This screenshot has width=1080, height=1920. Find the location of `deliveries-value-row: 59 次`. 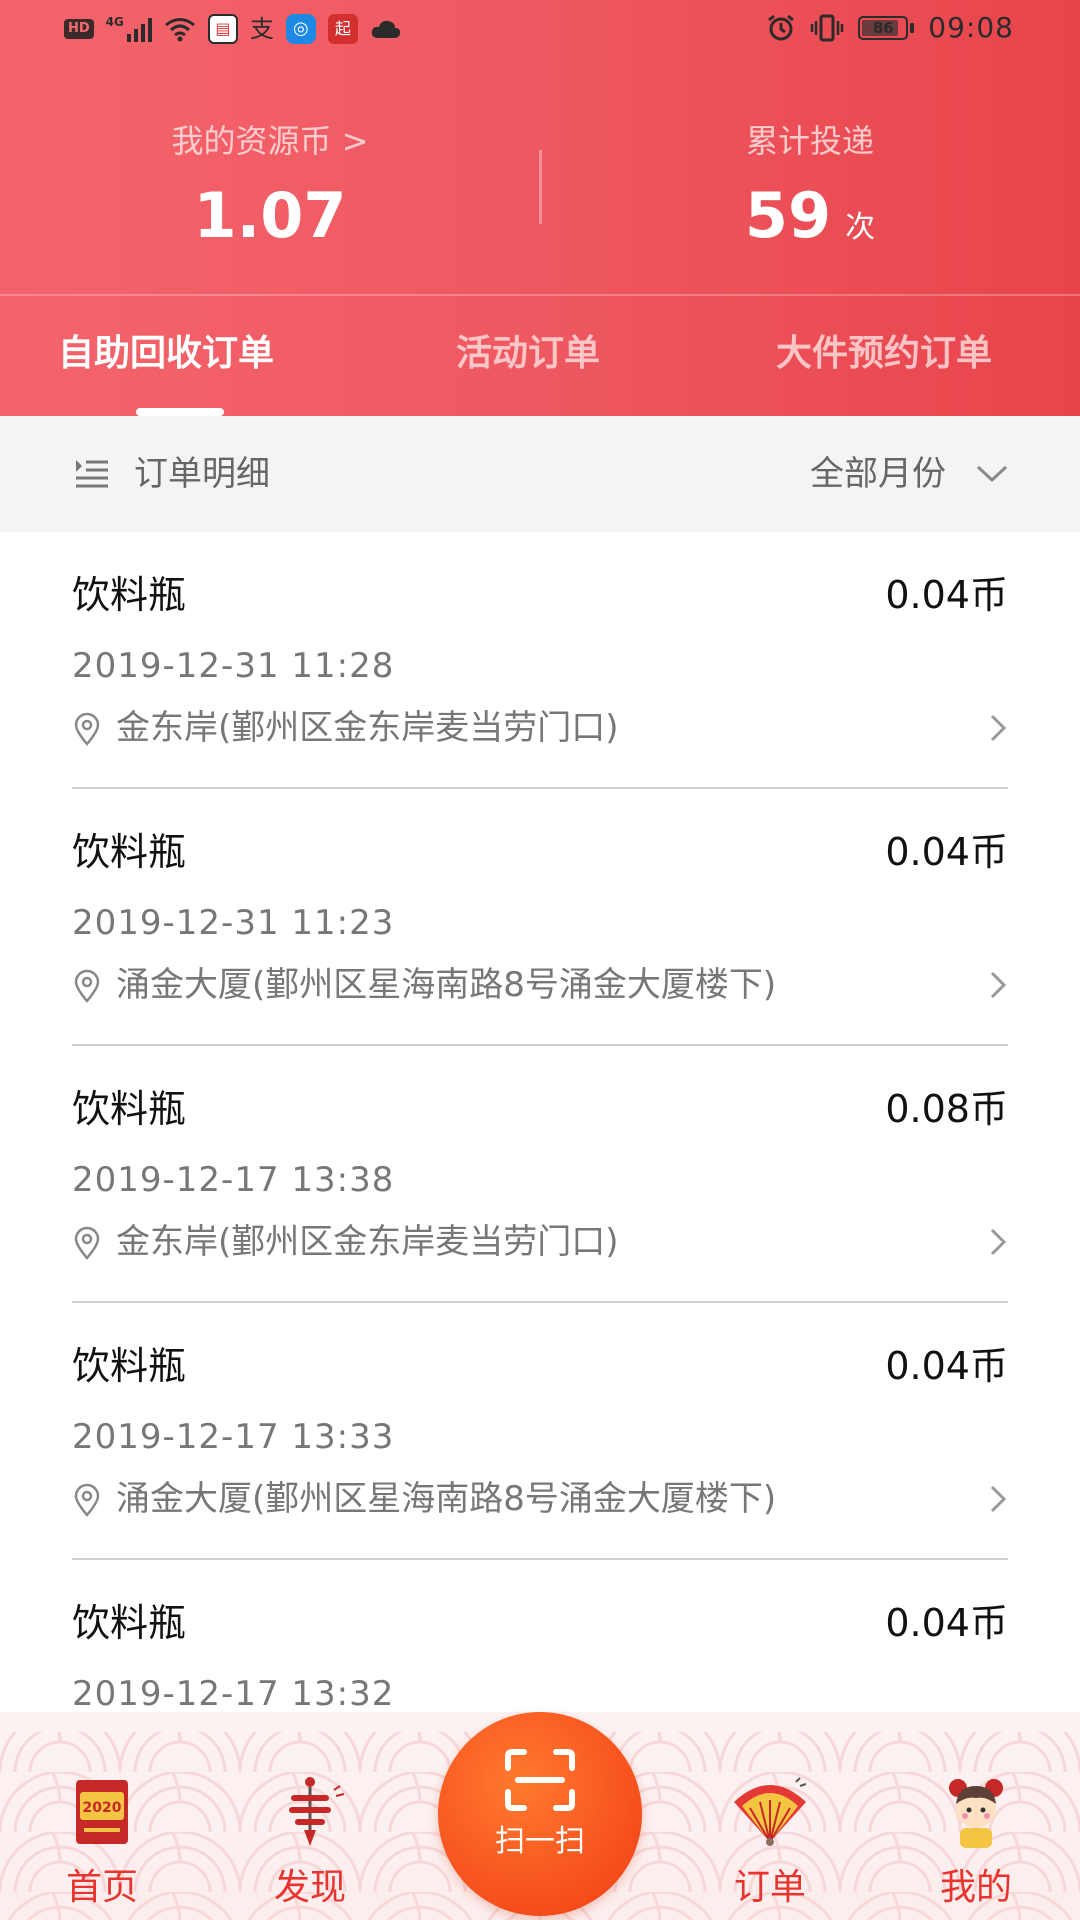

deliveries-value-row: 59 次 is located at coordinates (810, 222).